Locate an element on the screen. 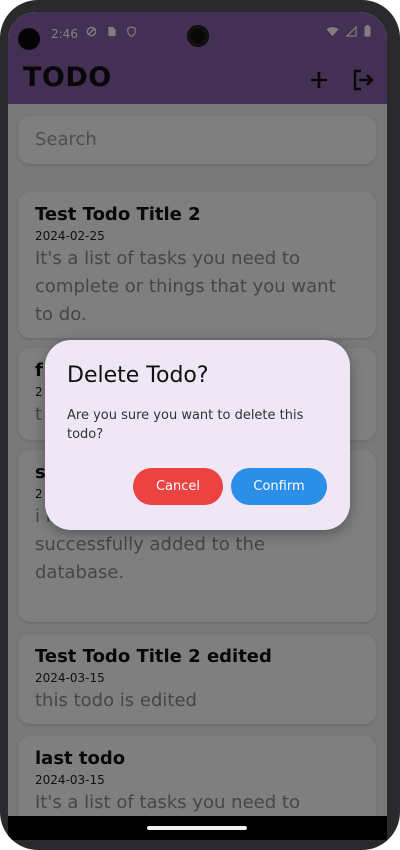 The width and height of the screenshot is (400, 850). home-gesture-handle is located at coordinates (197, 828).